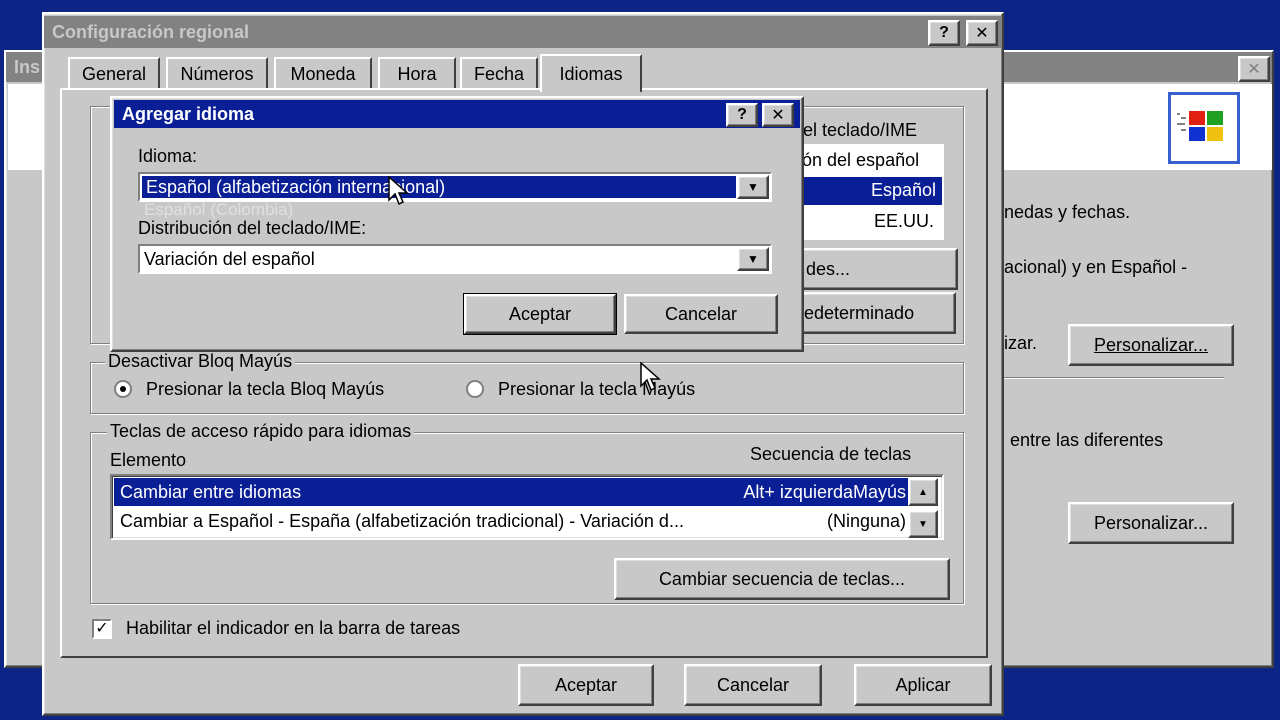  I want to click on list-row-2-selected: Español, so click(871, 191).